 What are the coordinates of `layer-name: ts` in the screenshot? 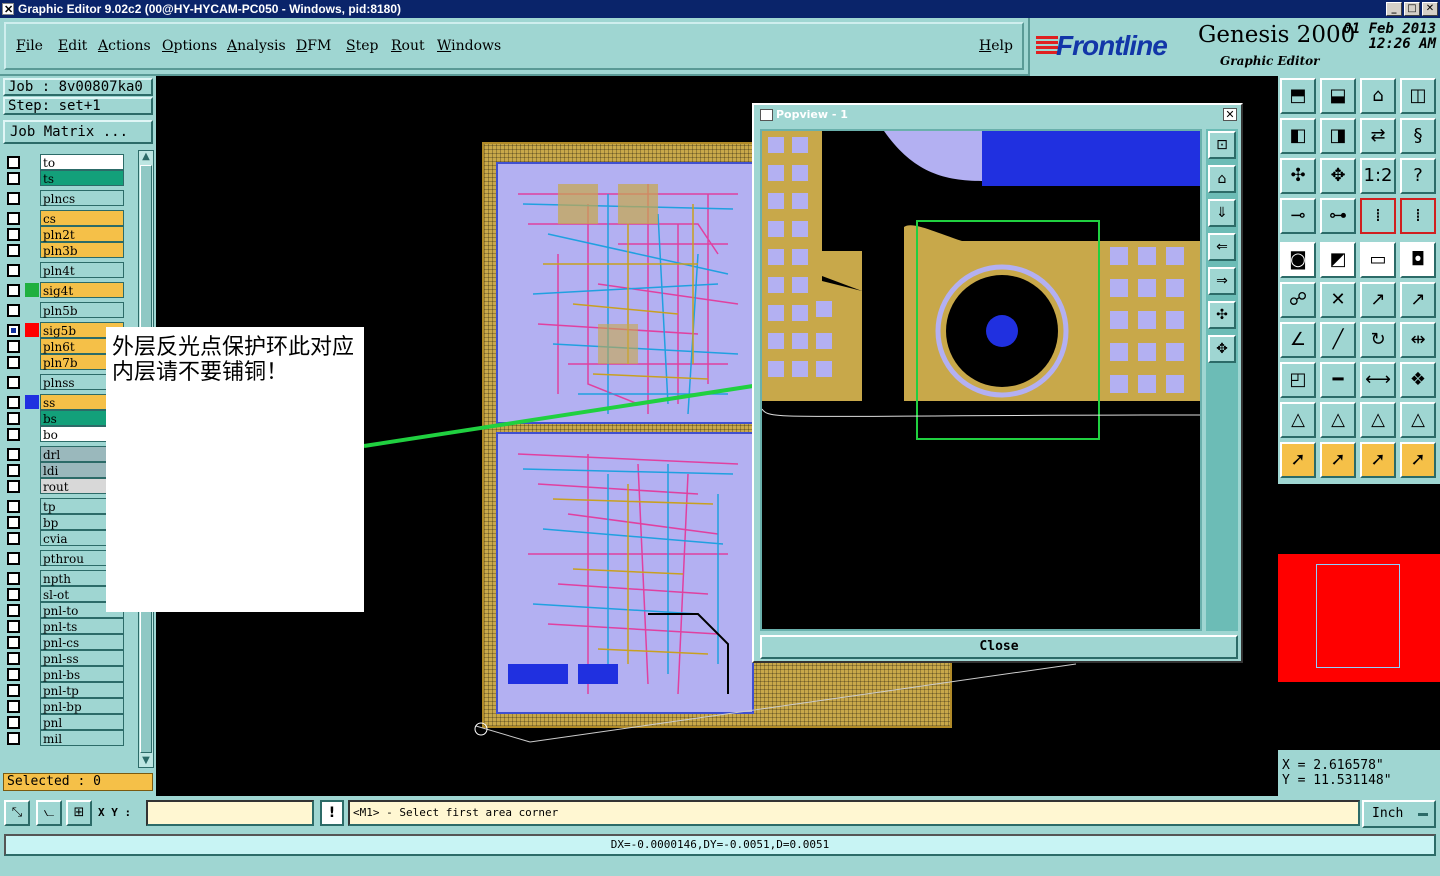 It's located at (82, 178).